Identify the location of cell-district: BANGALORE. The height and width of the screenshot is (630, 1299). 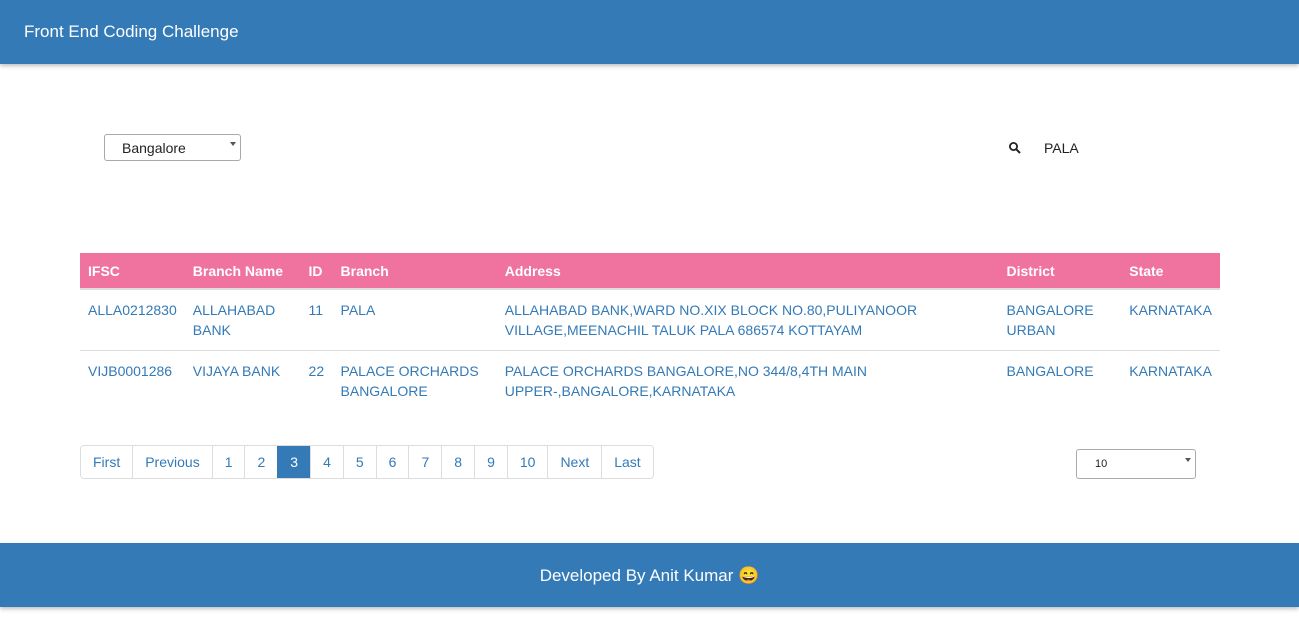
(1050, 371).